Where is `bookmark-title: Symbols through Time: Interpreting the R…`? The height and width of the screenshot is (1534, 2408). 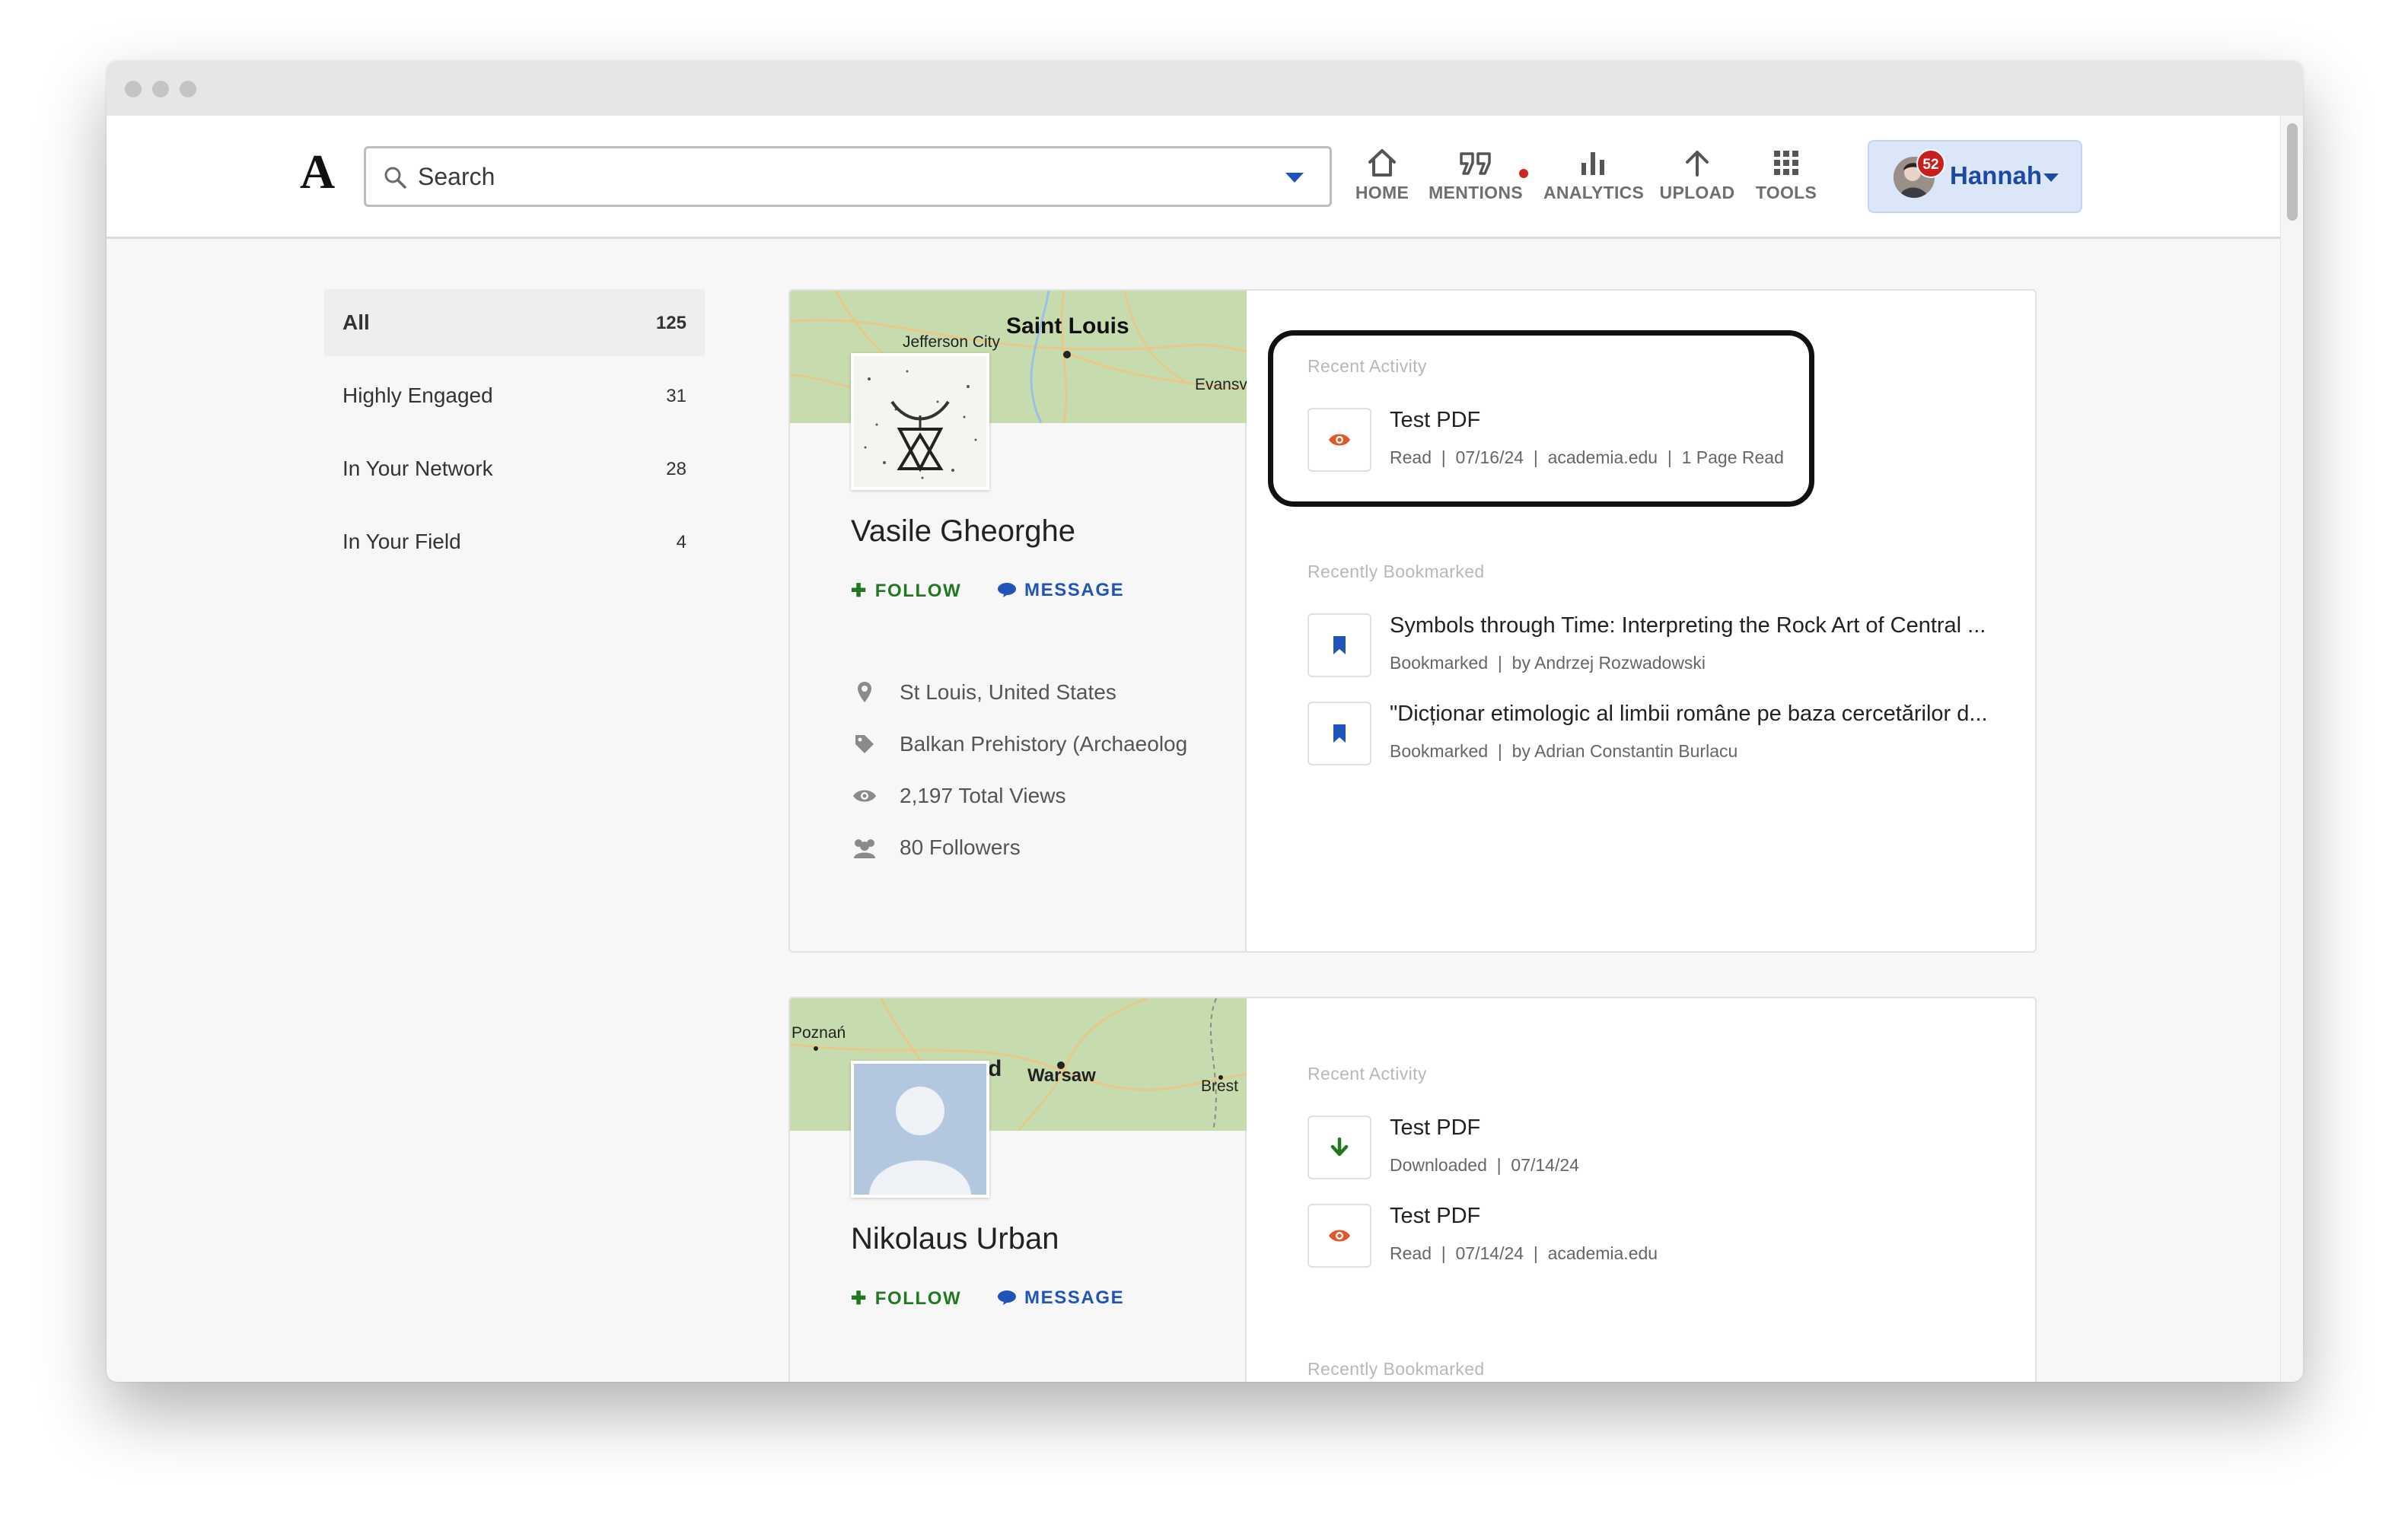
bookmark-title: Symbols through Time: Interpreting the R… is located at coordinates (1688, 625).